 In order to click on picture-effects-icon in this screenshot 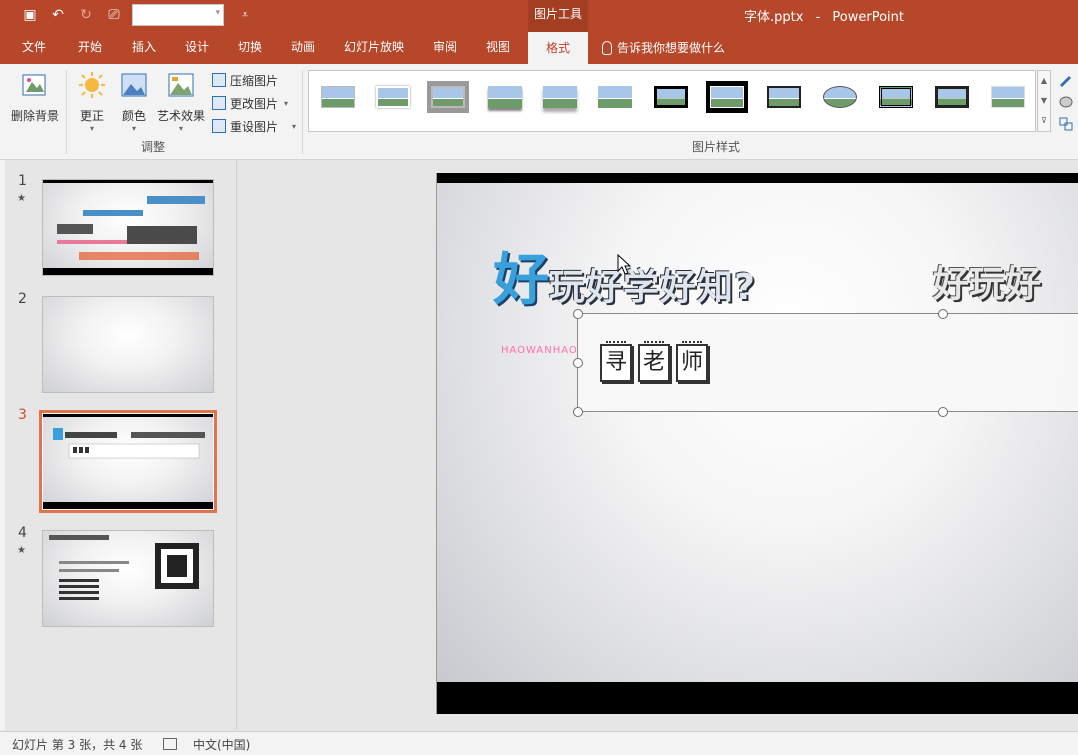, I will do `click(1066, 102)`.